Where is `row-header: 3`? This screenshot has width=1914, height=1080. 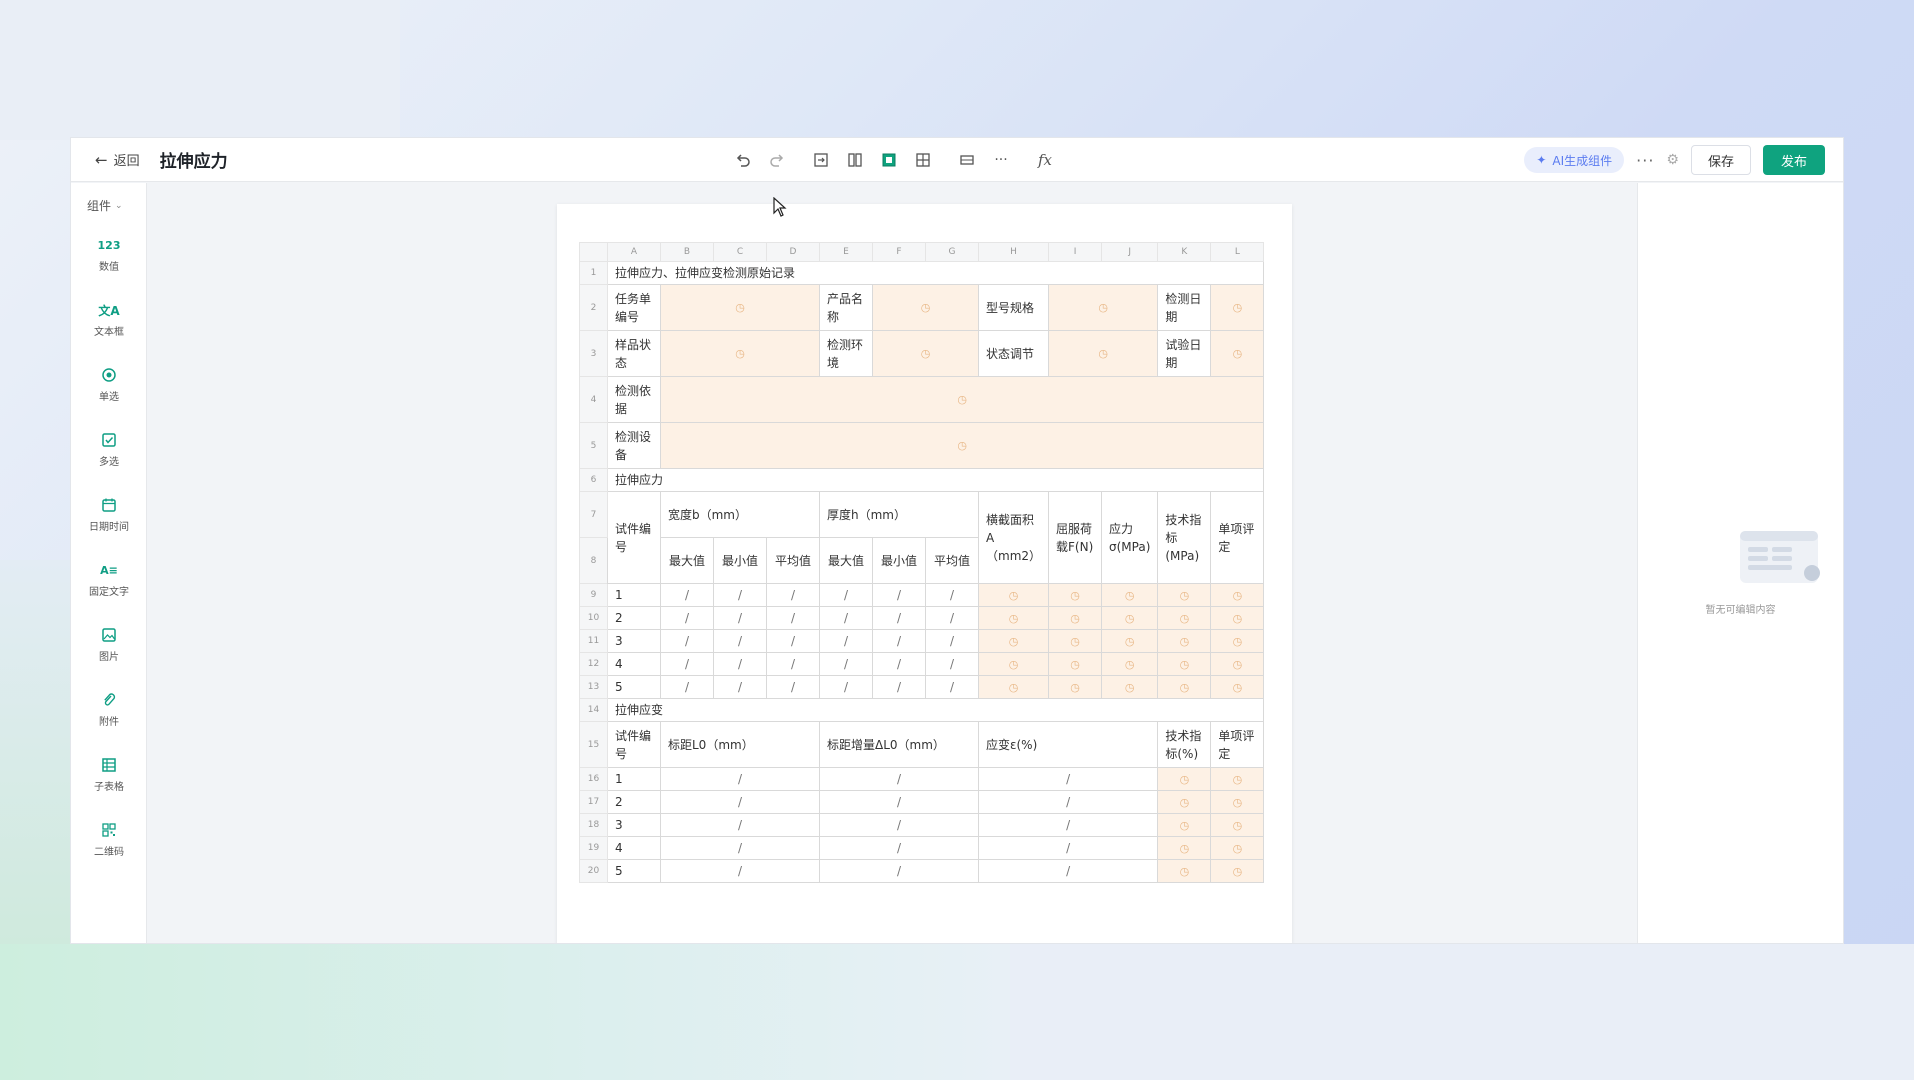
row-header: 3 is located at coordinates (593, 353).